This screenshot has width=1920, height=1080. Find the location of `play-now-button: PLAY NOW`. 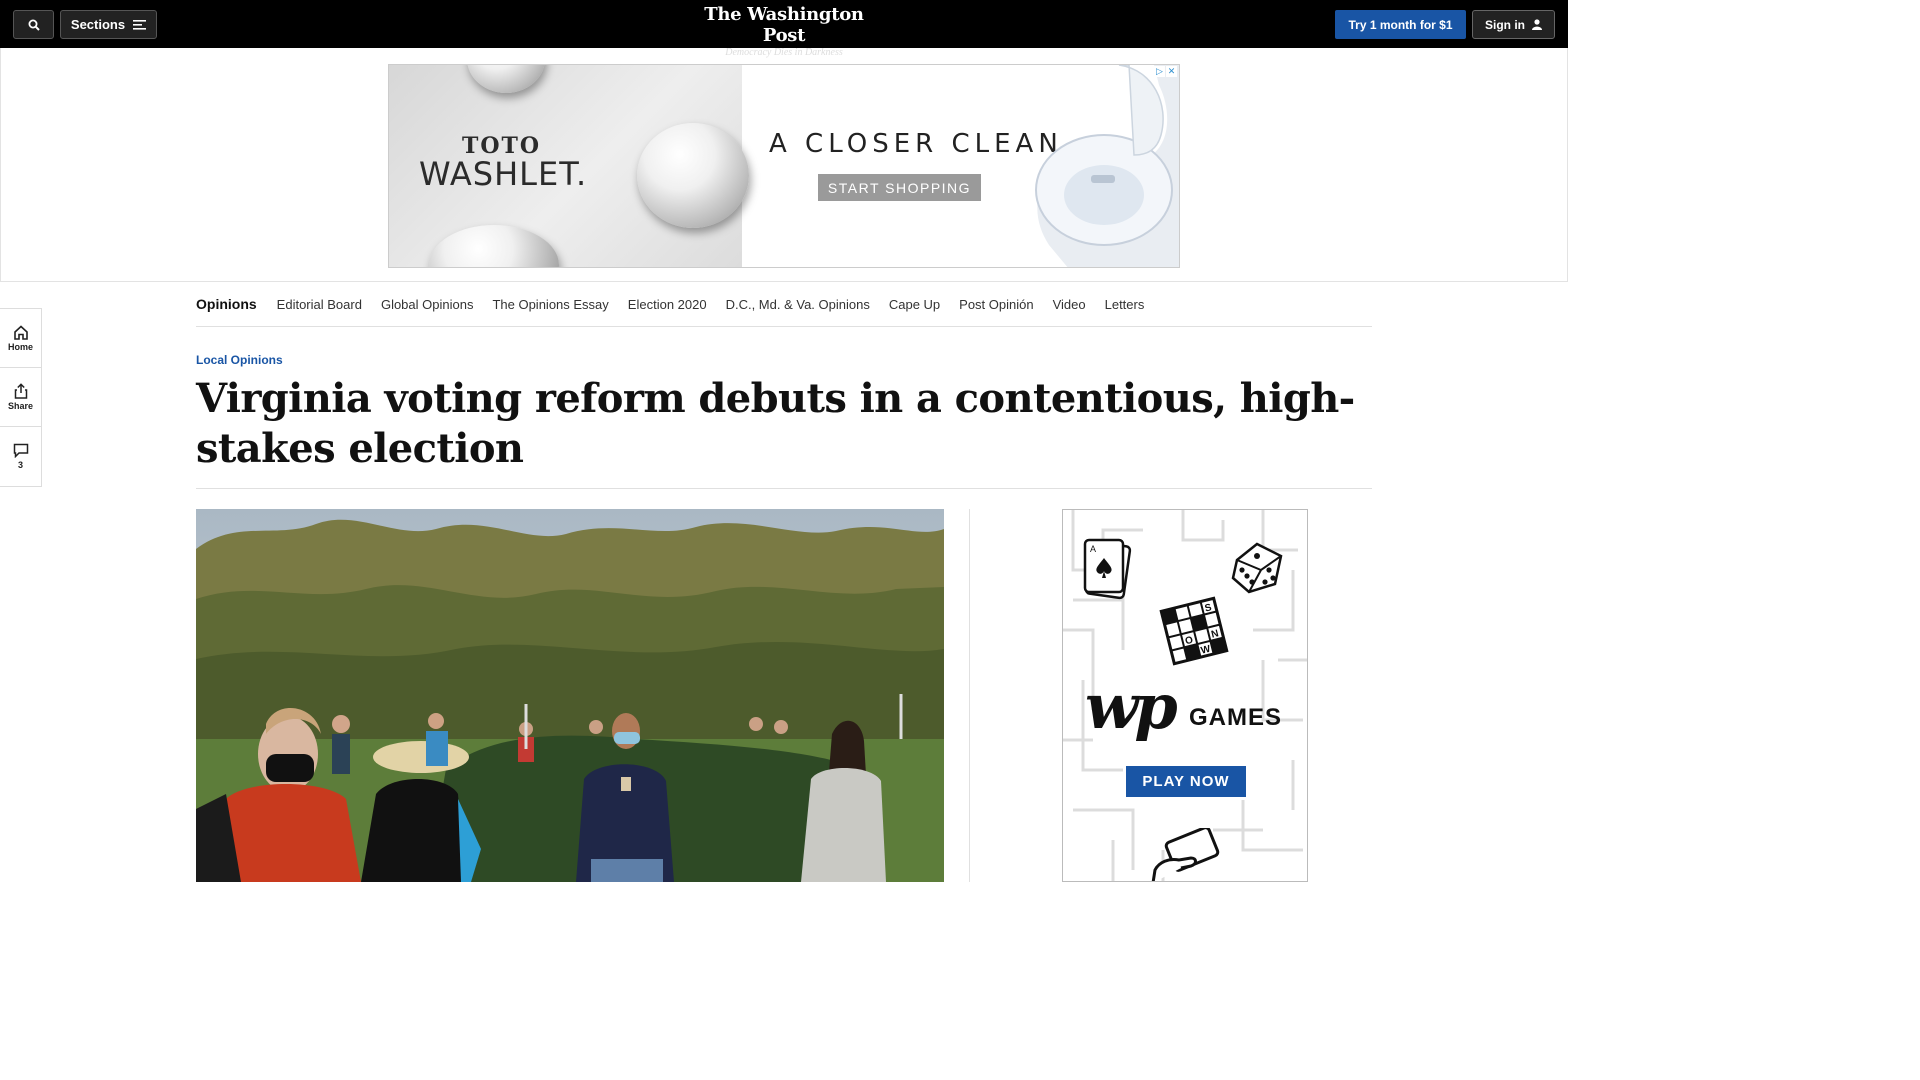

play-now-button: PLAY NOW is located at coordinates (1186, 781).